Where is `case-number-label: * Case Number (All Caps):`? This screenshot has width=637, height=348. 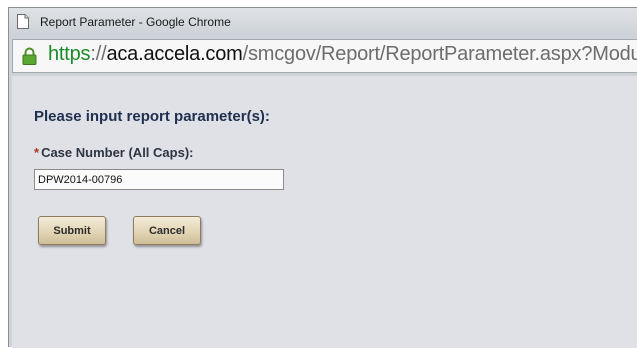 case-number-label: * Case Number (All Caps): is located at coordinates (113, 152).